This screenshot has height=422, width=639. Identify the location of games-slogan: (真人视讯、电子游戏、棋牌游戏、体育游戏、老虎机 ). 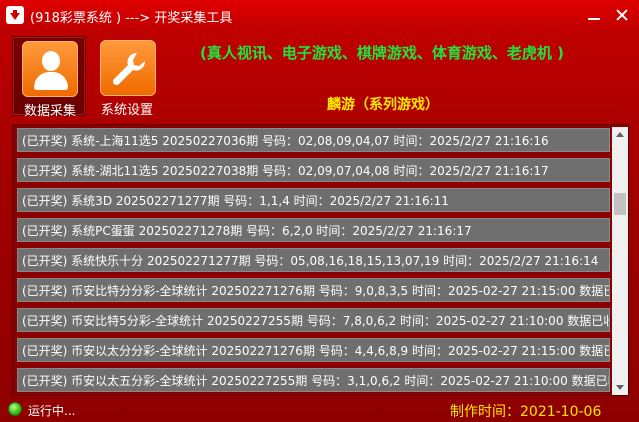
(382, 53).